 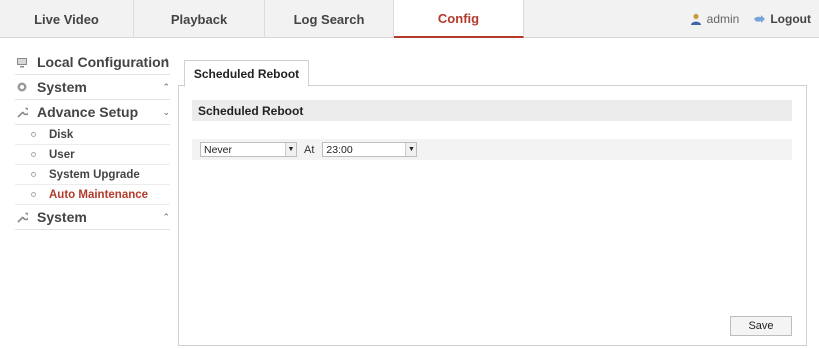 I want to click on tab-config: Config, so click(x=459, y=19).